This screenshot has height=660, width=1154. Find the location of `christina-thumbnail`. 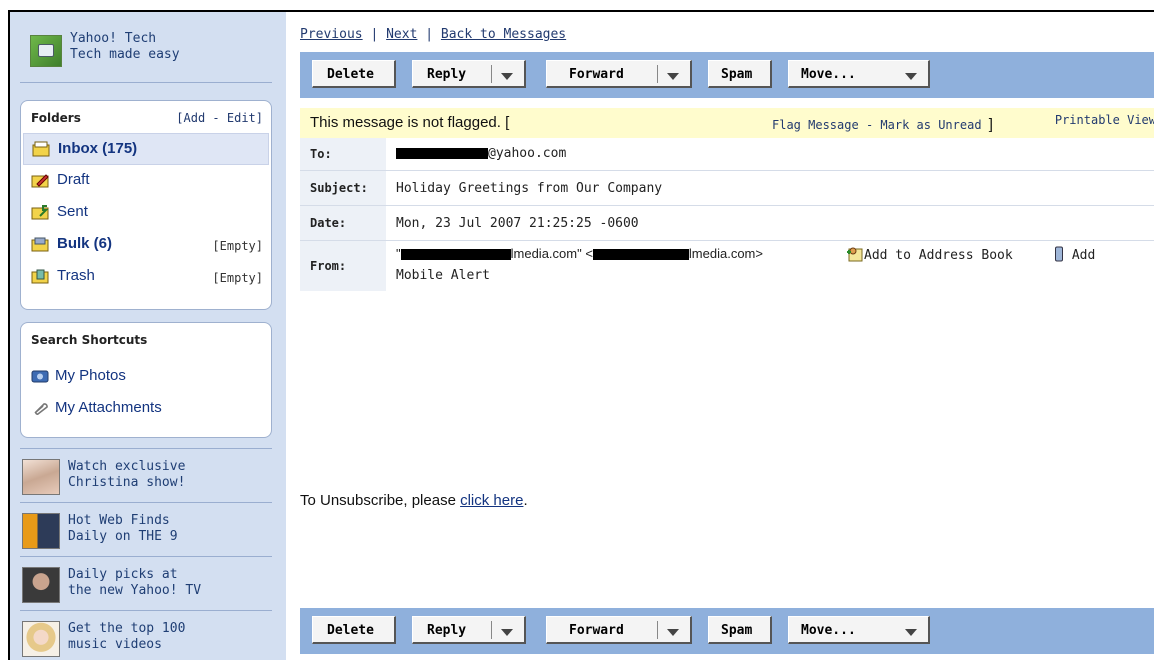

christina-thumbnail is located at coordinates (41, 477).